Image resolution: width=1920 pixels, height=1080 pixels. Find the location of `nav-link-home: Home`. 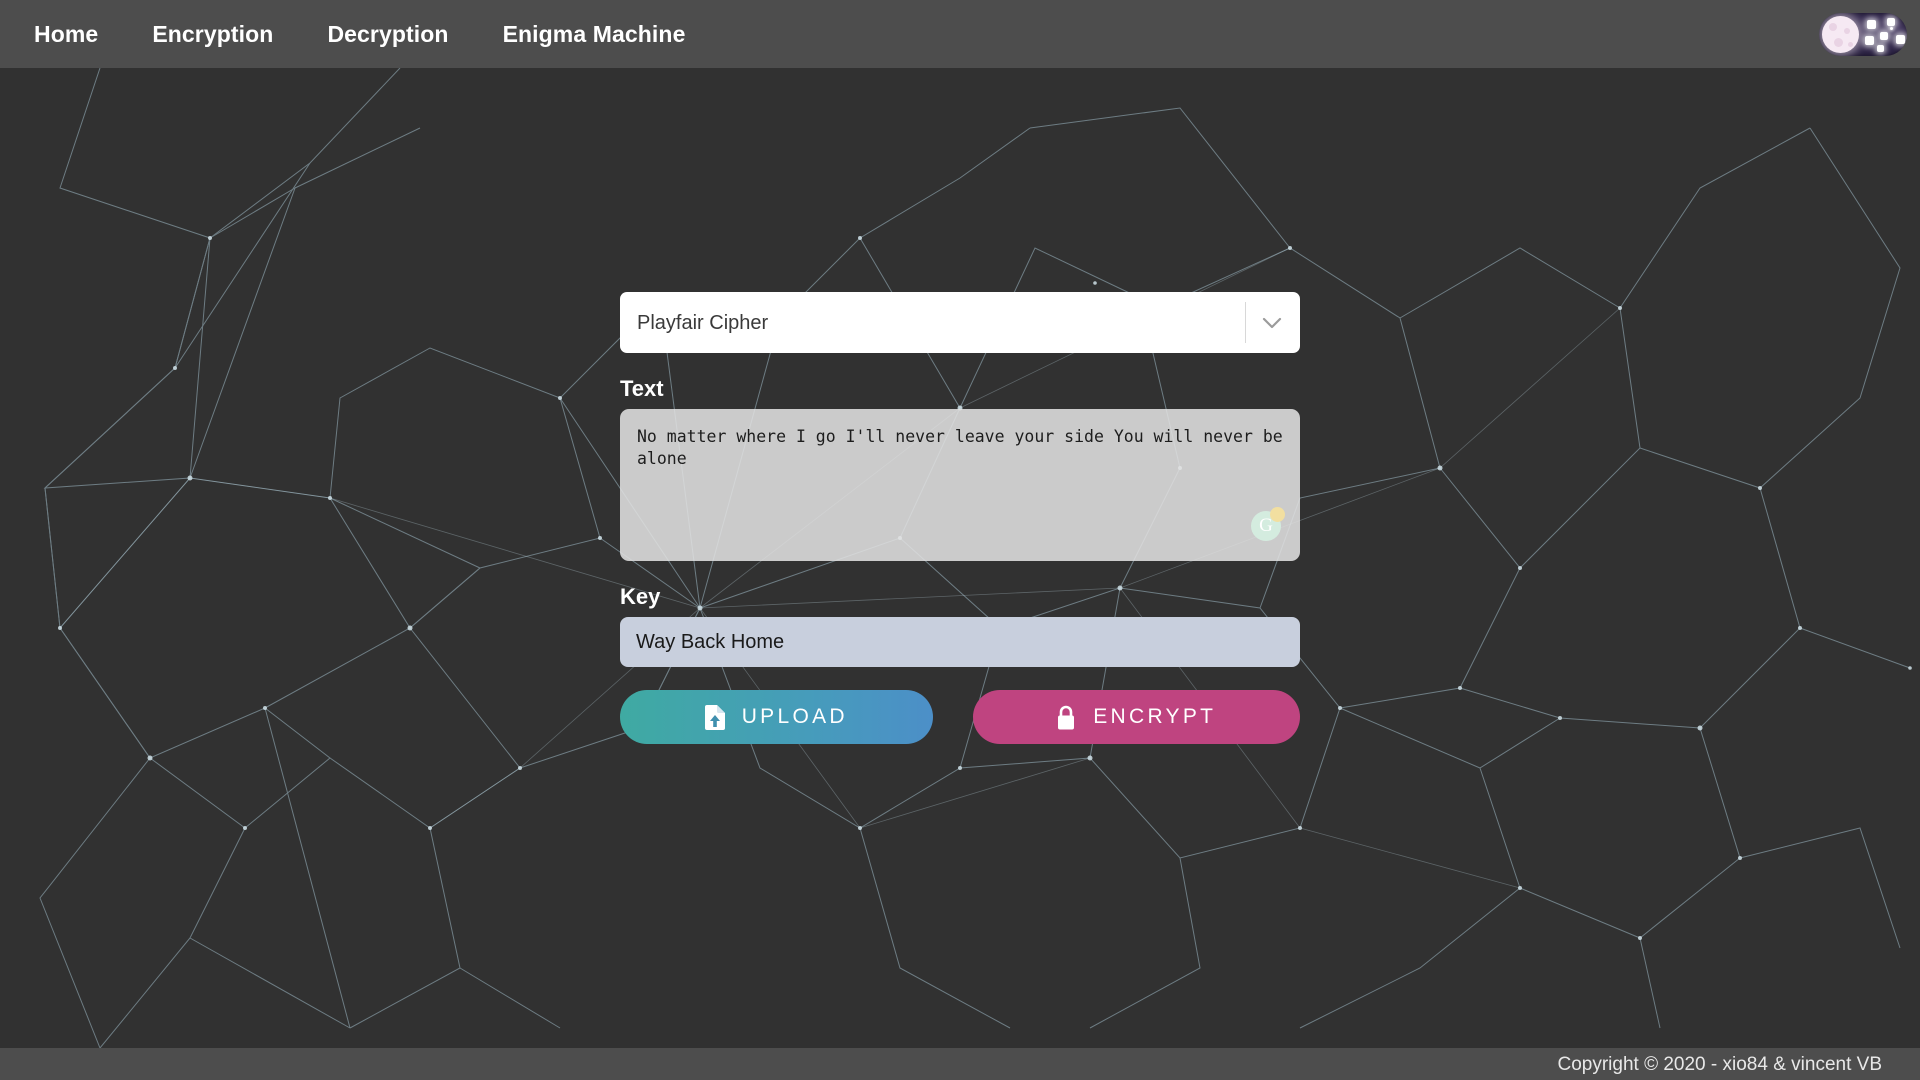

nav-link-home: Home is located at coordinates (66, 34).